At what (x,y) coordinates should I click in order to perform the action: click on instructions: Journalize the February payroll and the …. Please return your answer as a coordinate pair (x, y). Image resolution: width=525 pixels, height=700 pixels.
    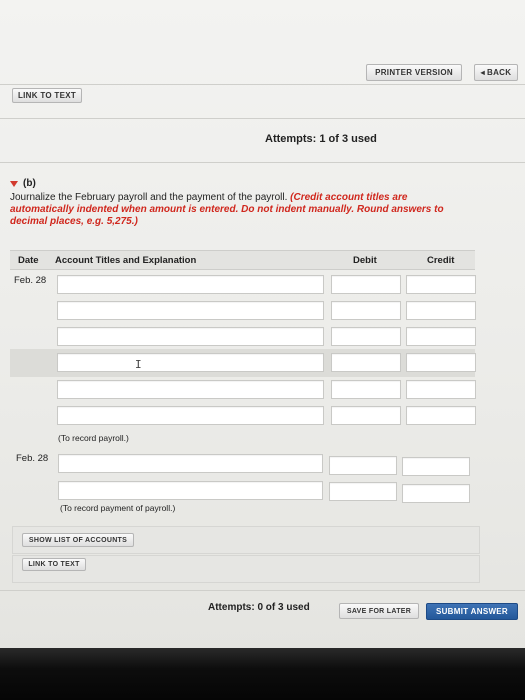
    Looking at the image, I should click on (267, 210).